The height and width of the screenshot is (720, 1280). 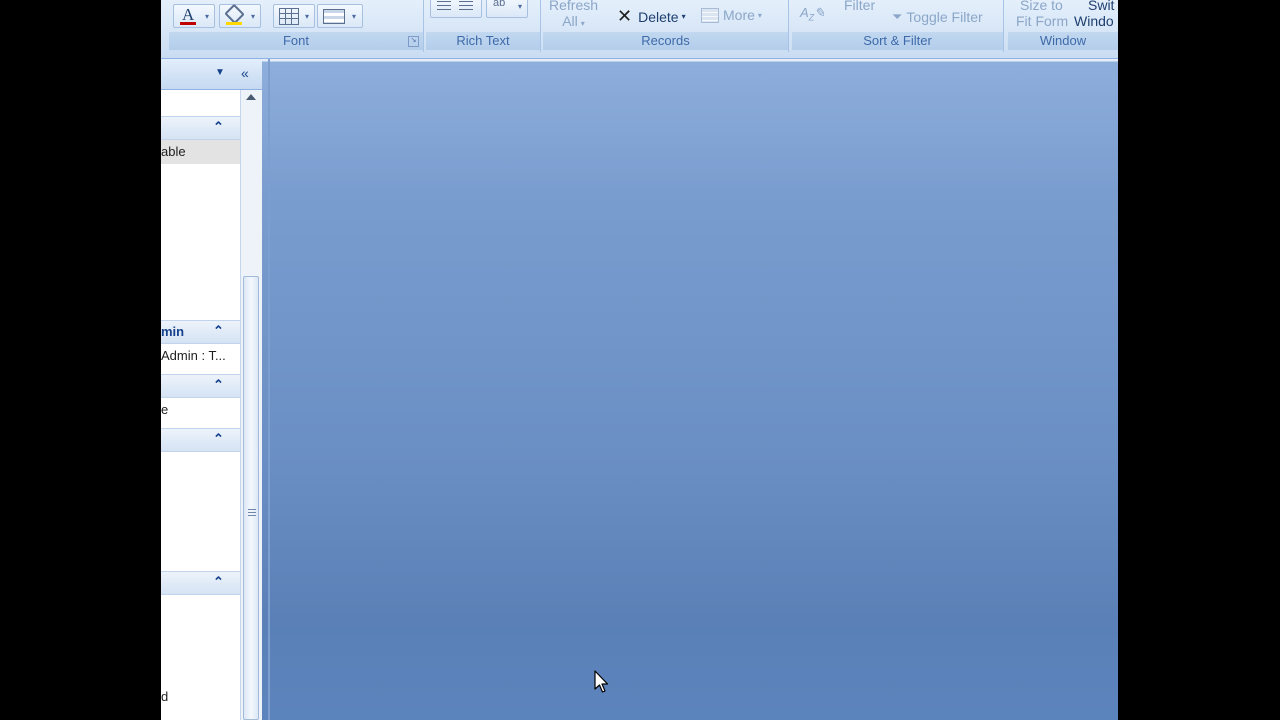 I want to click on size-to-fit-form-button: Size to Fit Form, so click(x=1042, y=14).